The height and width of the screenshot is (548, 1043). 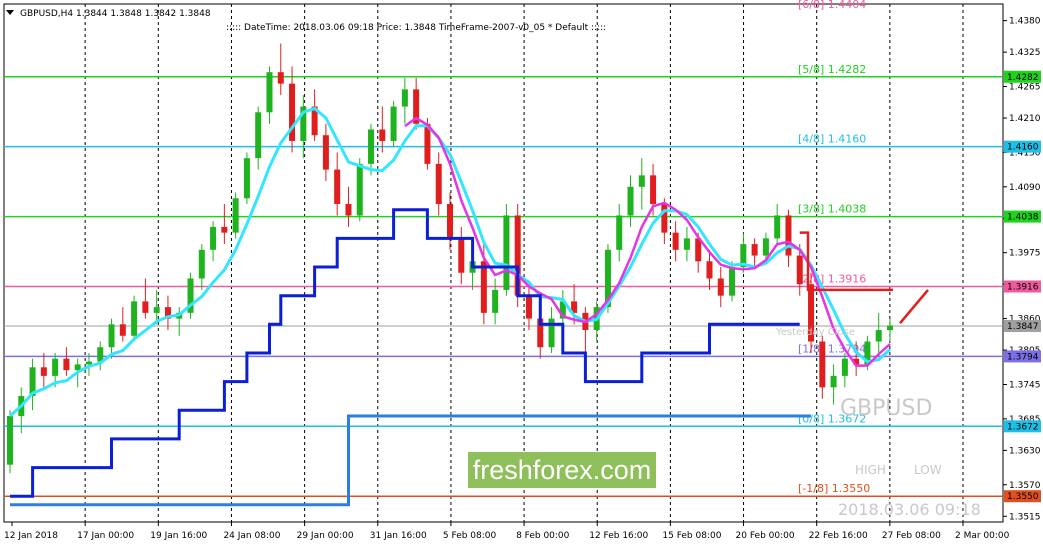 What do you see at coordinates (886, 408) in the screenshot?
I see `symbol-watermark: GBPUSD` at bounding box center [886, 408].